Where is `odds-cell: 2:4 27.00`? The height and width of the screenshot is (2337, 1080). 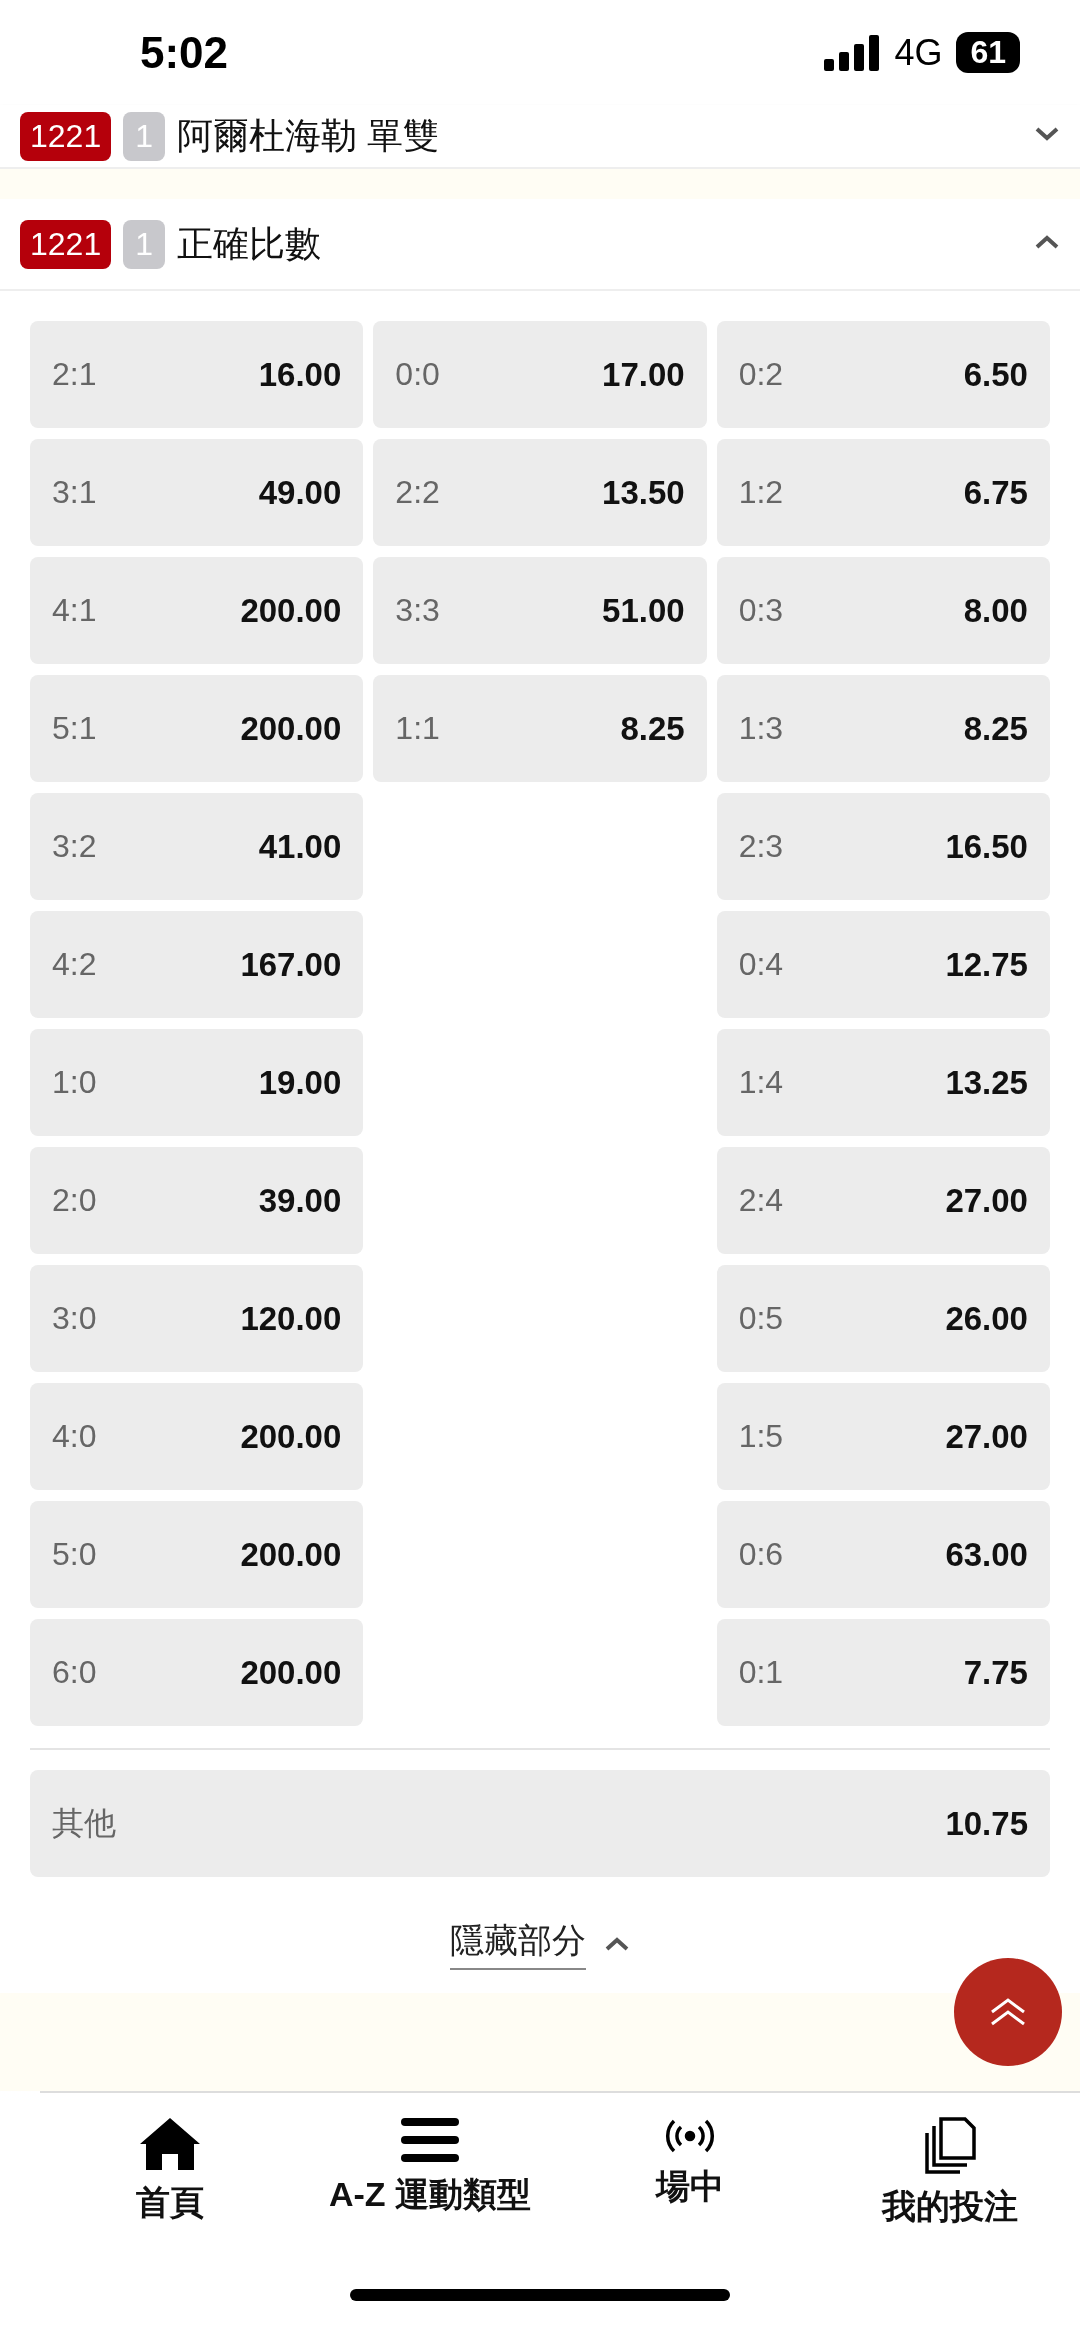 odds-cell: 2:4 27.00 is located at coordinates (883, 1200).